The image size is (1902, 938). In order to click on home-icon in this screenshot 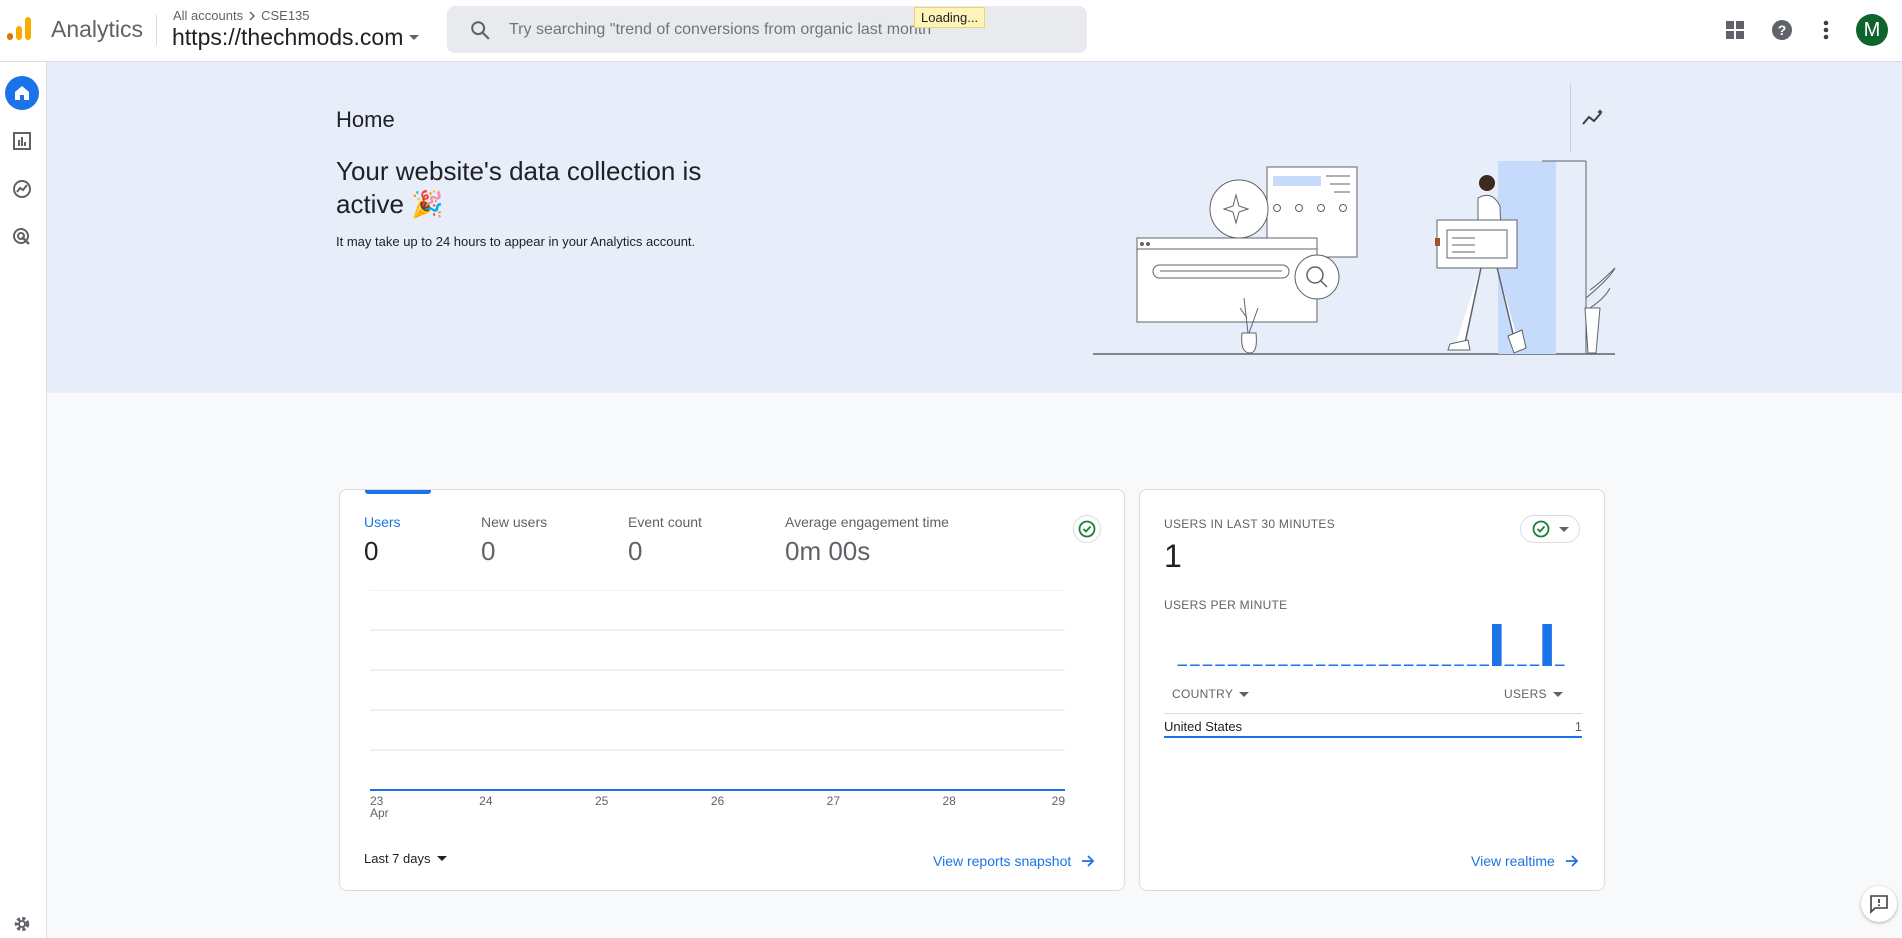, I will do `click(22, 93)`.